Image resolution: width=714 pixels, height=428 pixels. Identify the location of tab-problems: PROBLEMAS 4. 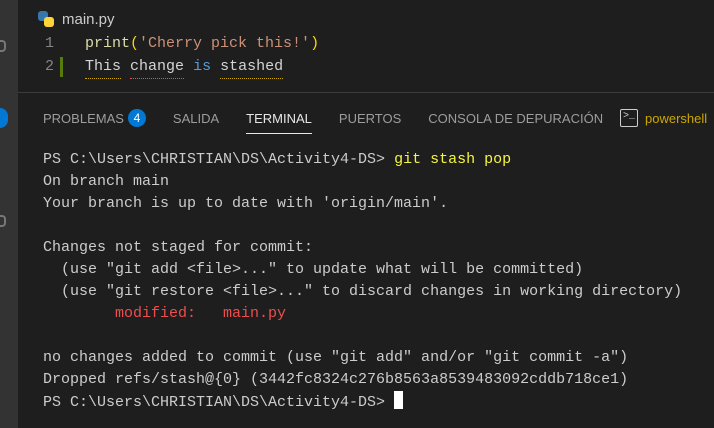
(94, 118).